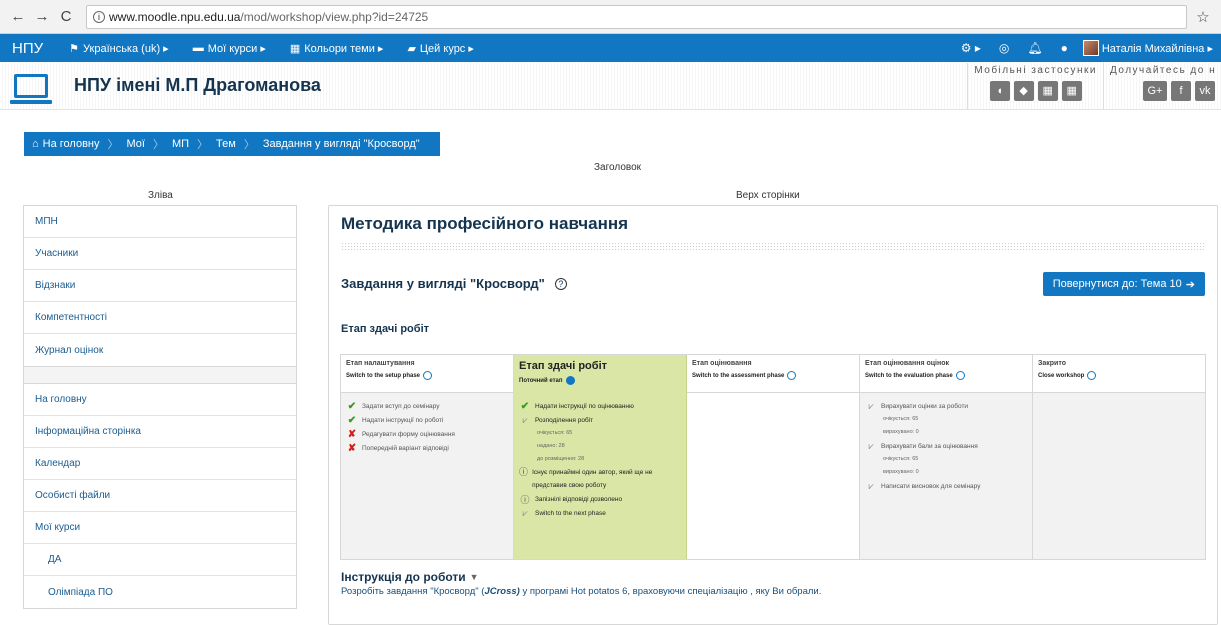 The width and height of the screenshot is (1221, 625). What do you see at coordinates (1061, 375) in the screenshot?
I see `close-workshop-label: Close workshop` at bounding box center [1061, 375].